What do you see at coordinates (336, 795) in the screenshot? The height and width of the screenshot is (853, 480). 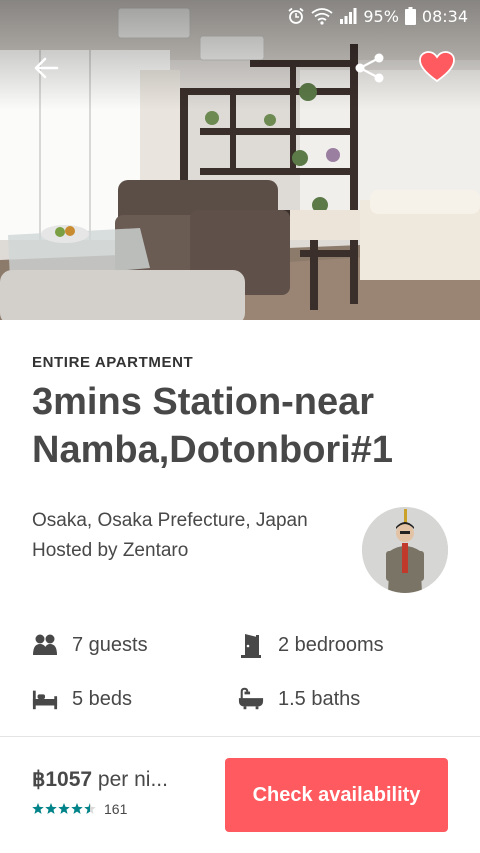 I see `check-availability-button: Check availability` at bounding box center [336, 795].